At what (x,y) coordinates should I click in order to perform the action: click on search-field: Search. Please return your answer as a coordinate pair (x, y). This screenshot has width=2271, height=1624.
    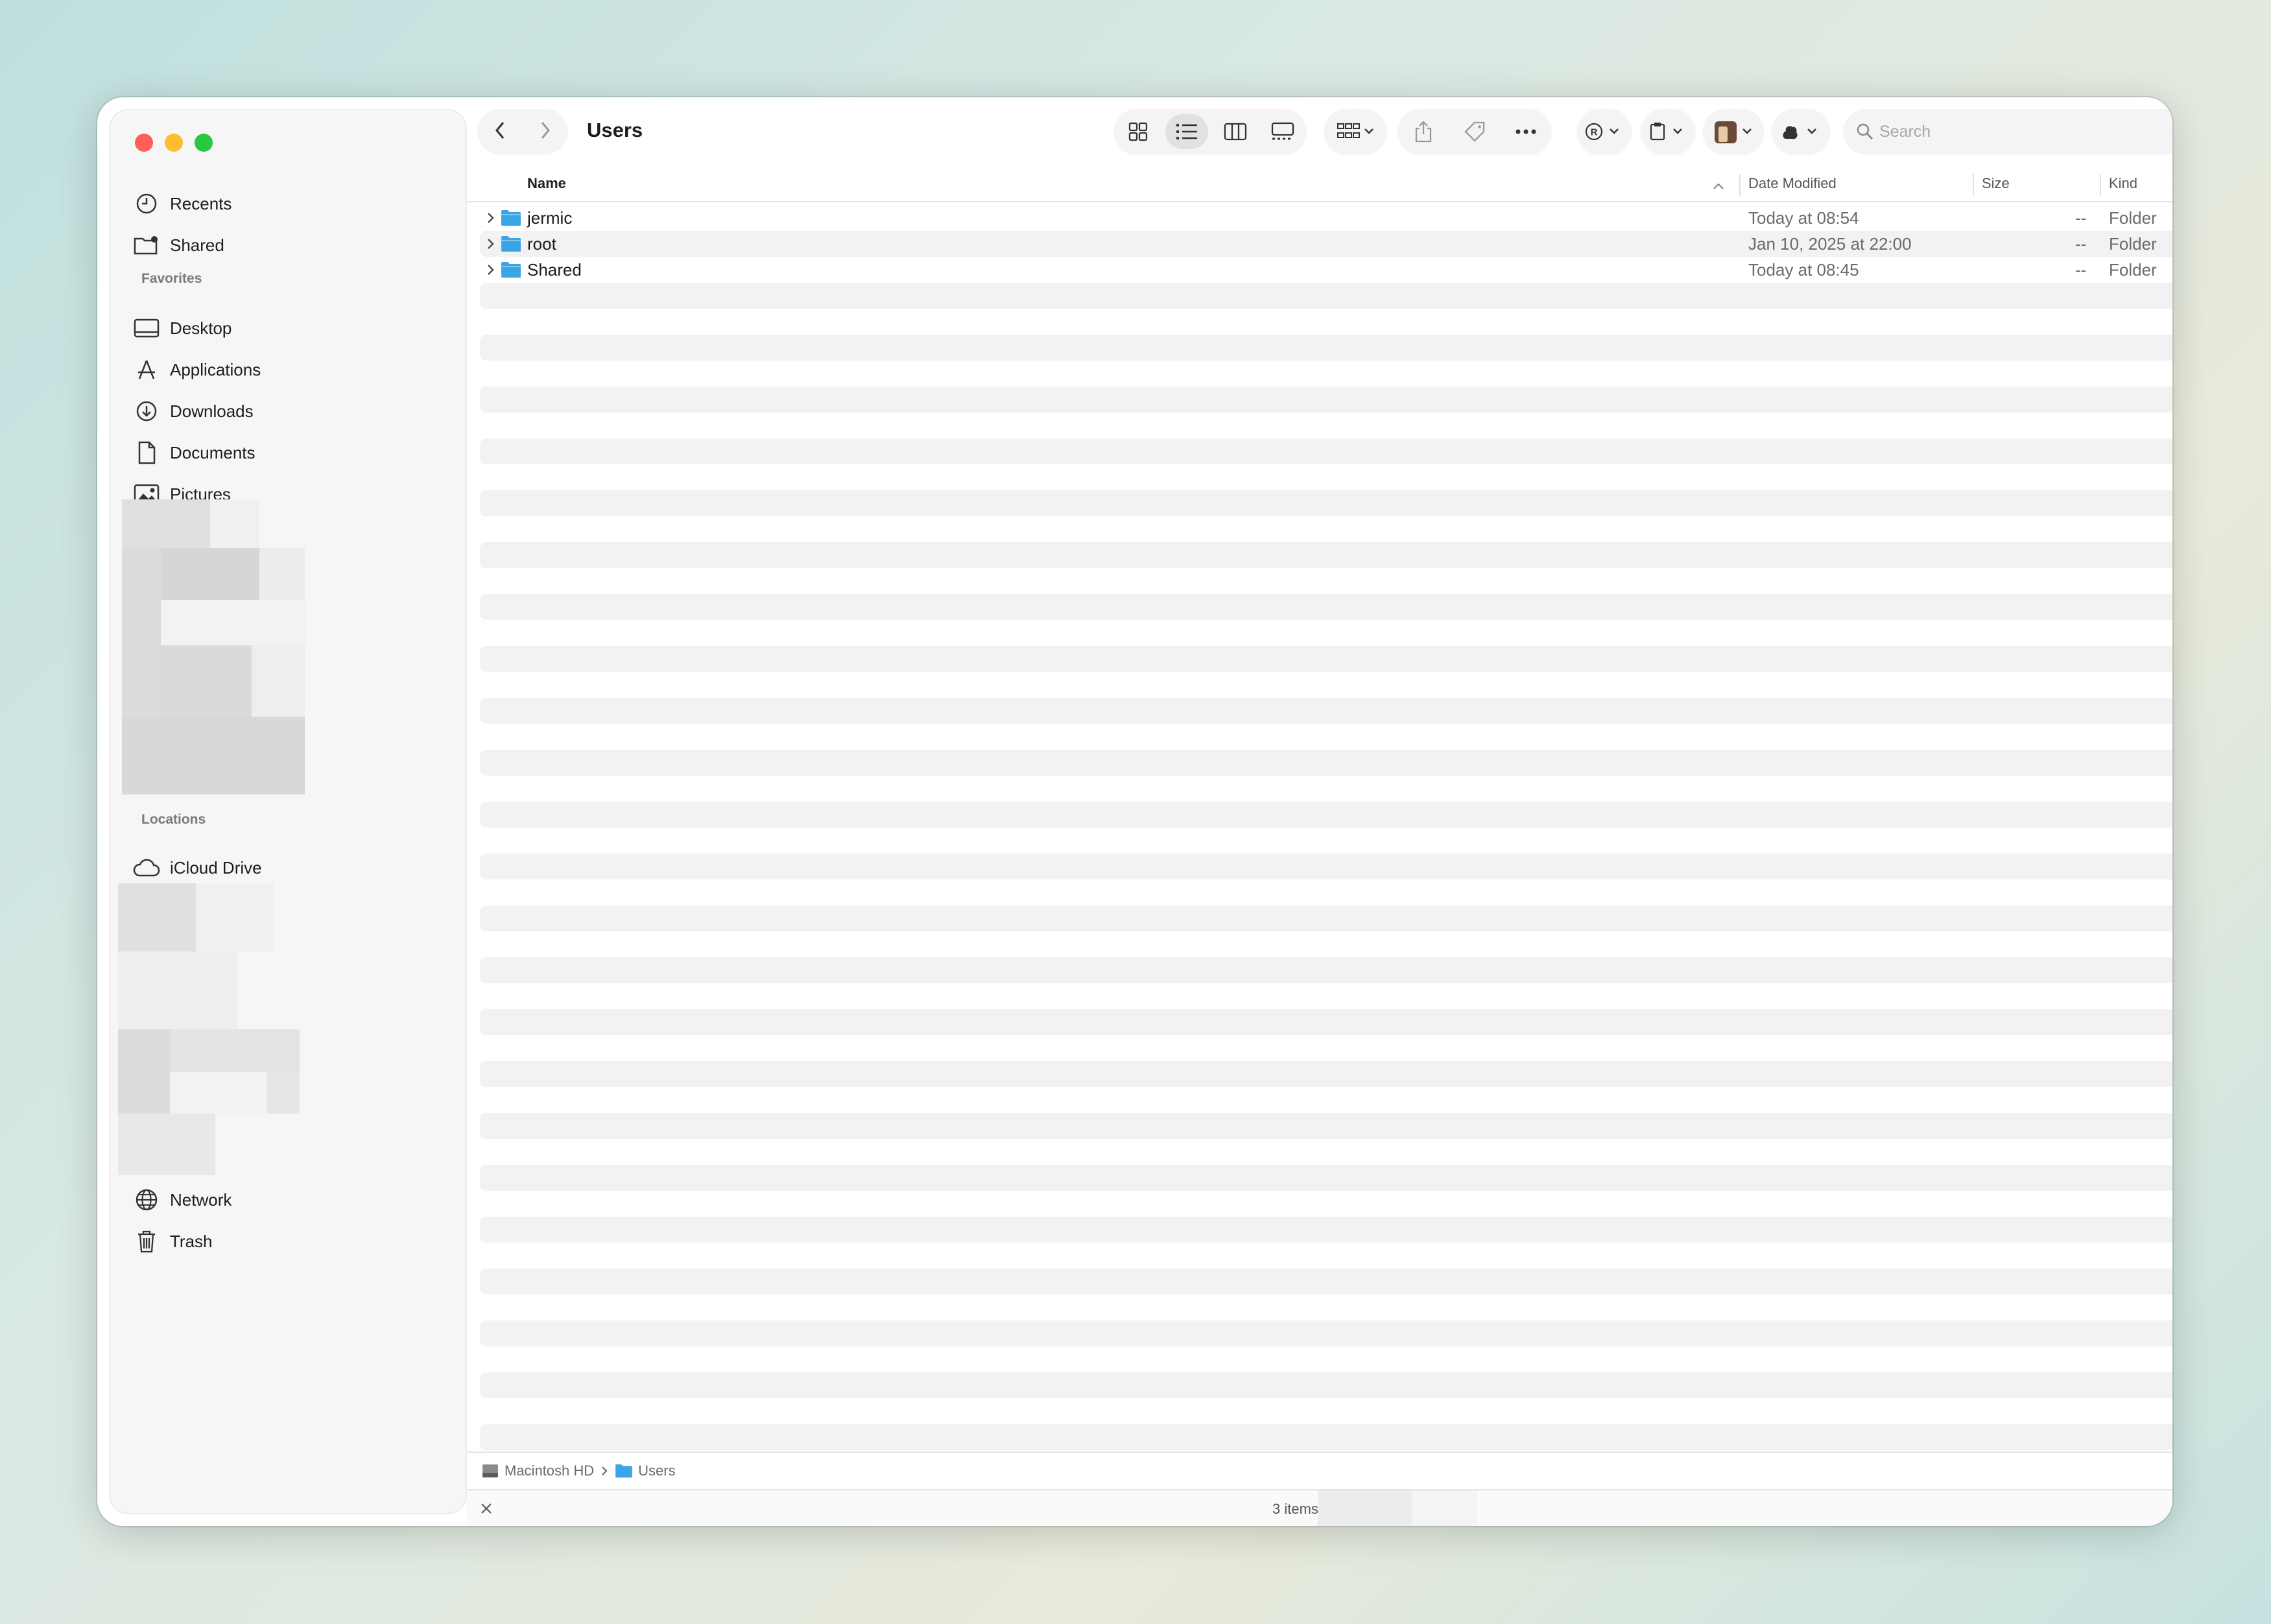
    Looking at the image, I should click on (2007, 131).